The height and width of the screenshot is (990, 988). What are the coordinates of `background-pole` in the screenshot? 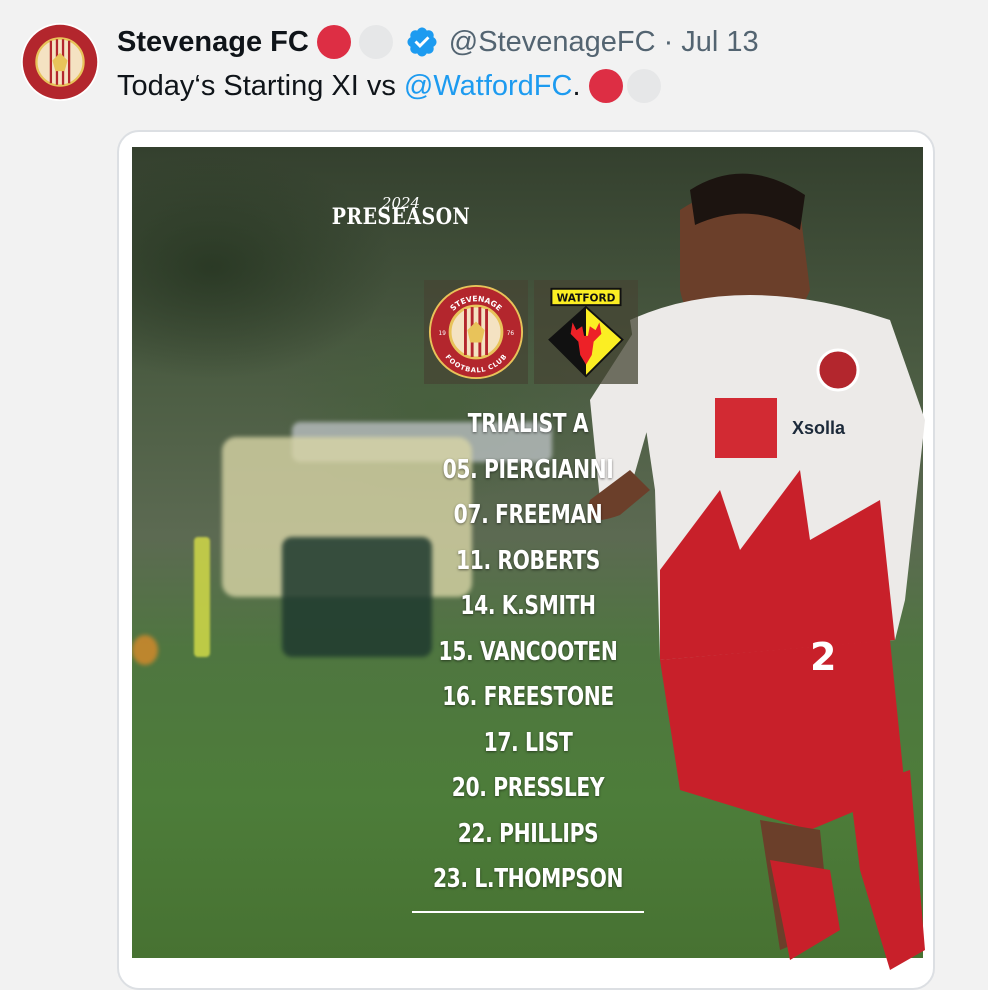 It's located at (202, 597).